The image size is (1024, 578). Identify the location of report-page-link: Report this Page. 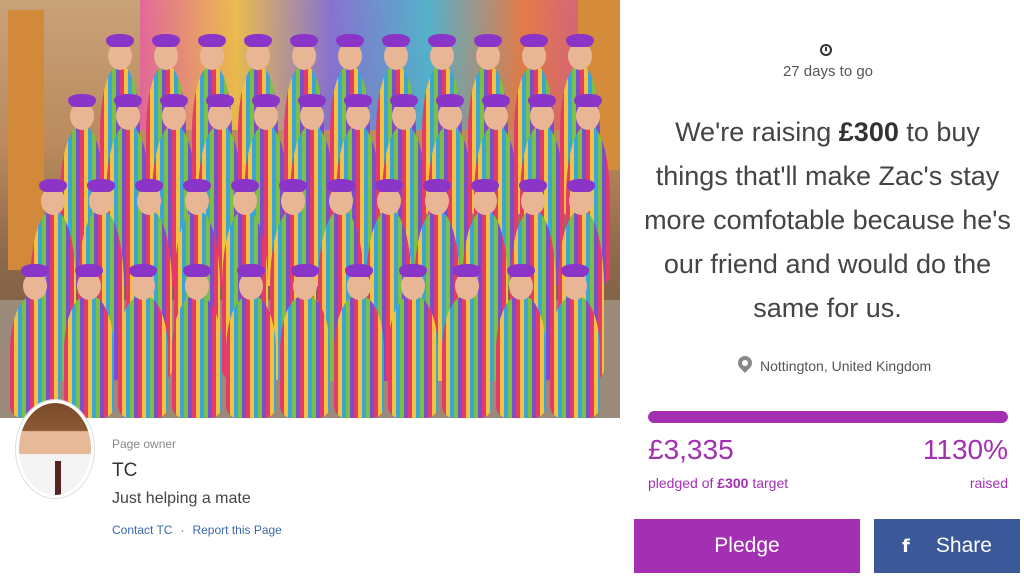
(236, 530).